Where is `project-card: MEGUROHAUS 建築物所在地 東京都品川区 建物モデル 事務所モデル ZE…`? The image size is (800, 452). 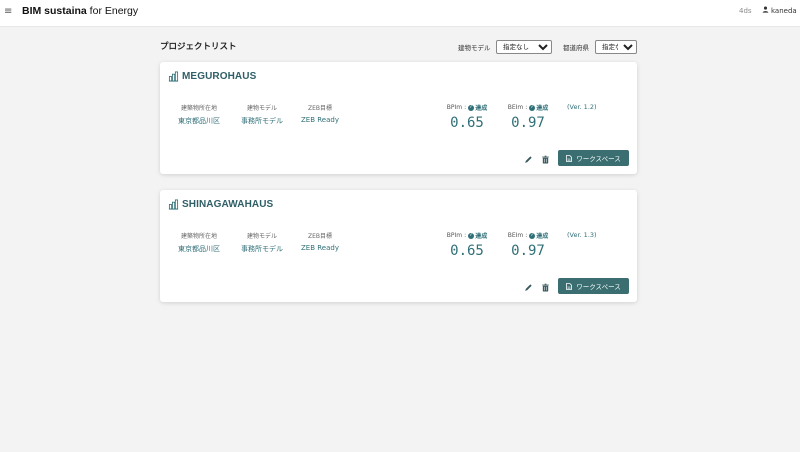
project-card: MEGUROHAUS 建築物所在地 東京都品川区 建物モデル 事務所モデル ZE… is located at coordinates (398, 118).